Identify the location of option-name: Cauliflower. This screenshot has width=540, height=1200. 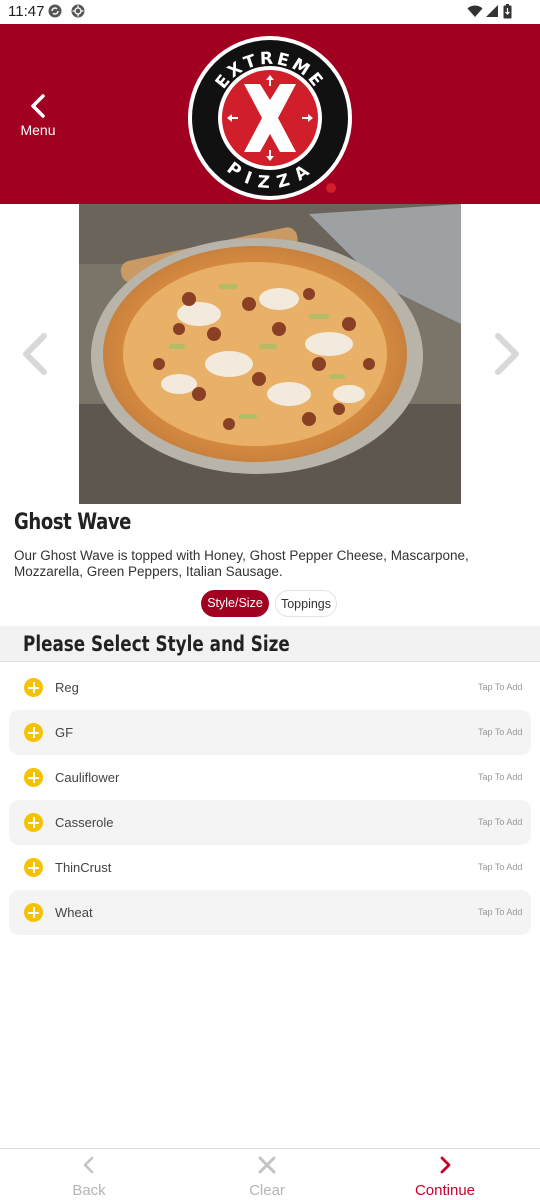
(87, 777).